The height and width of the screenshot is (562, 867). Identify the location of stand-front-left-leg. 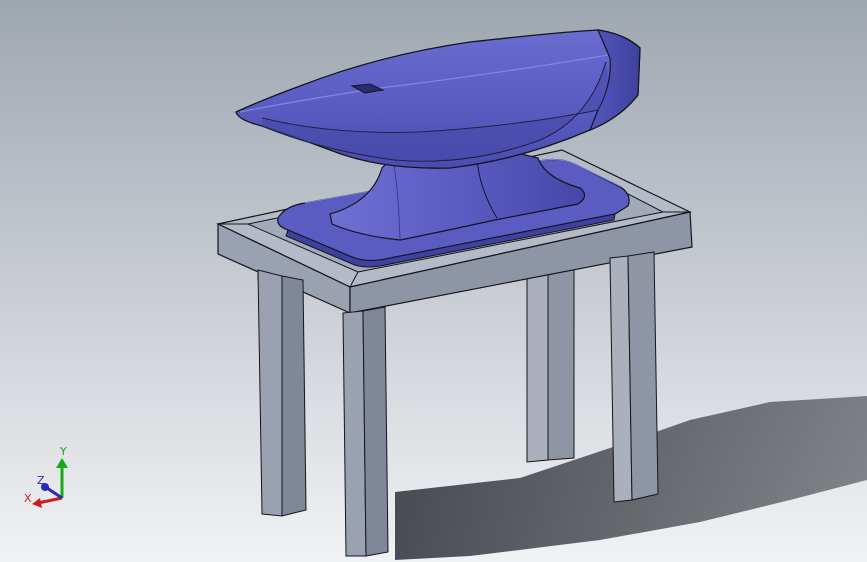
(282, 393).